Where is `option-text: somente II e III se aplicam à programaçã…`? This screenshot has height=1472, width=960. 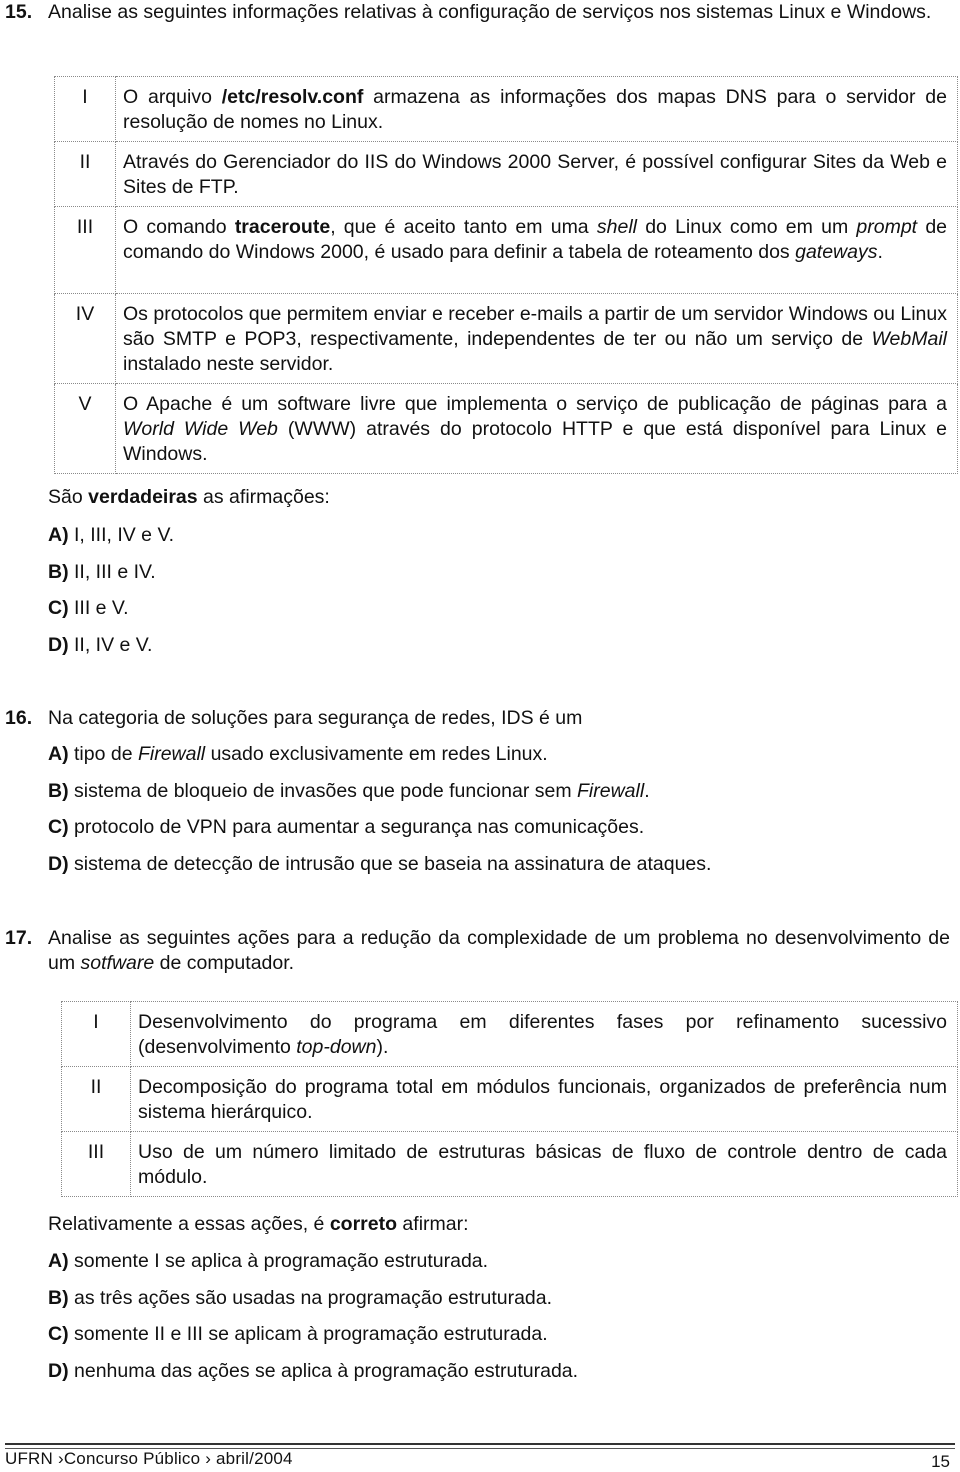
option-text: somente II e III se aplicam à programaçã… is located at coordinates (311, 1334).